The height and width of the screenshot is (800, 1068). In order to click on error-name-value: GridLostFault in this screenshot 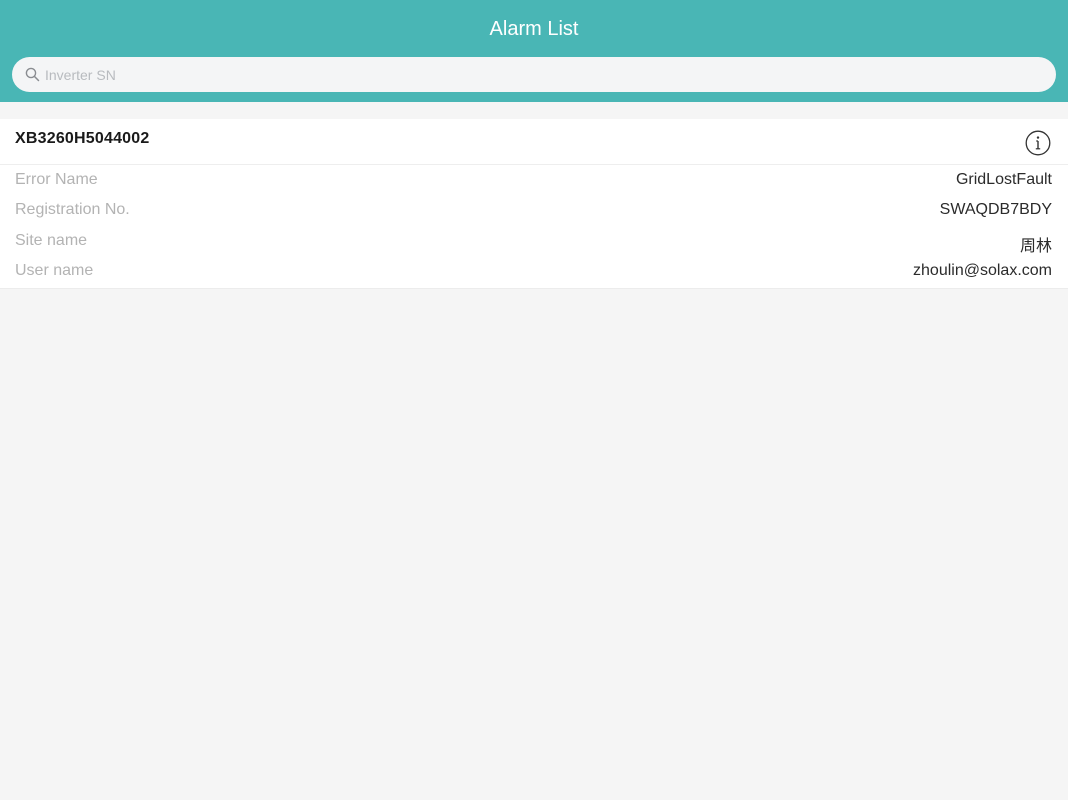, I will do `click(1003, 179)`.